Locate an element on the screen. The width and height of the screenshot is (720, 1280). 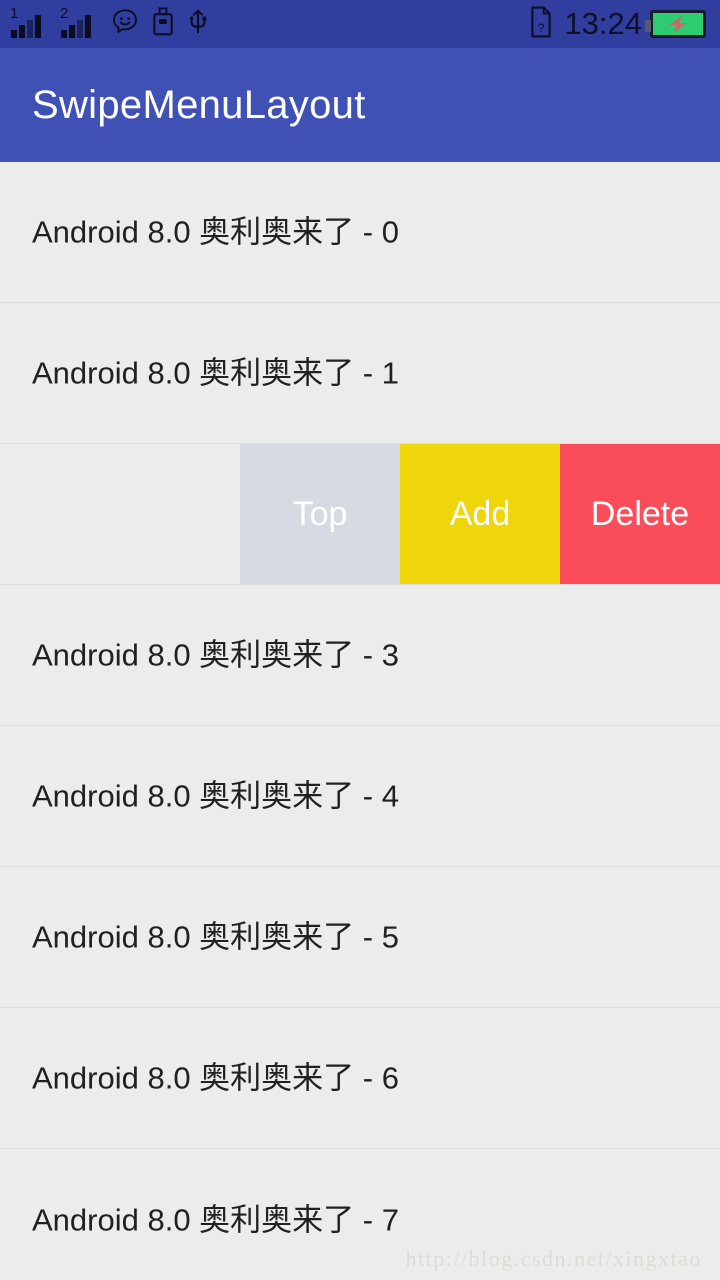
signal-bars-sim1-icon: 1 is located at coordinates (30, 23).